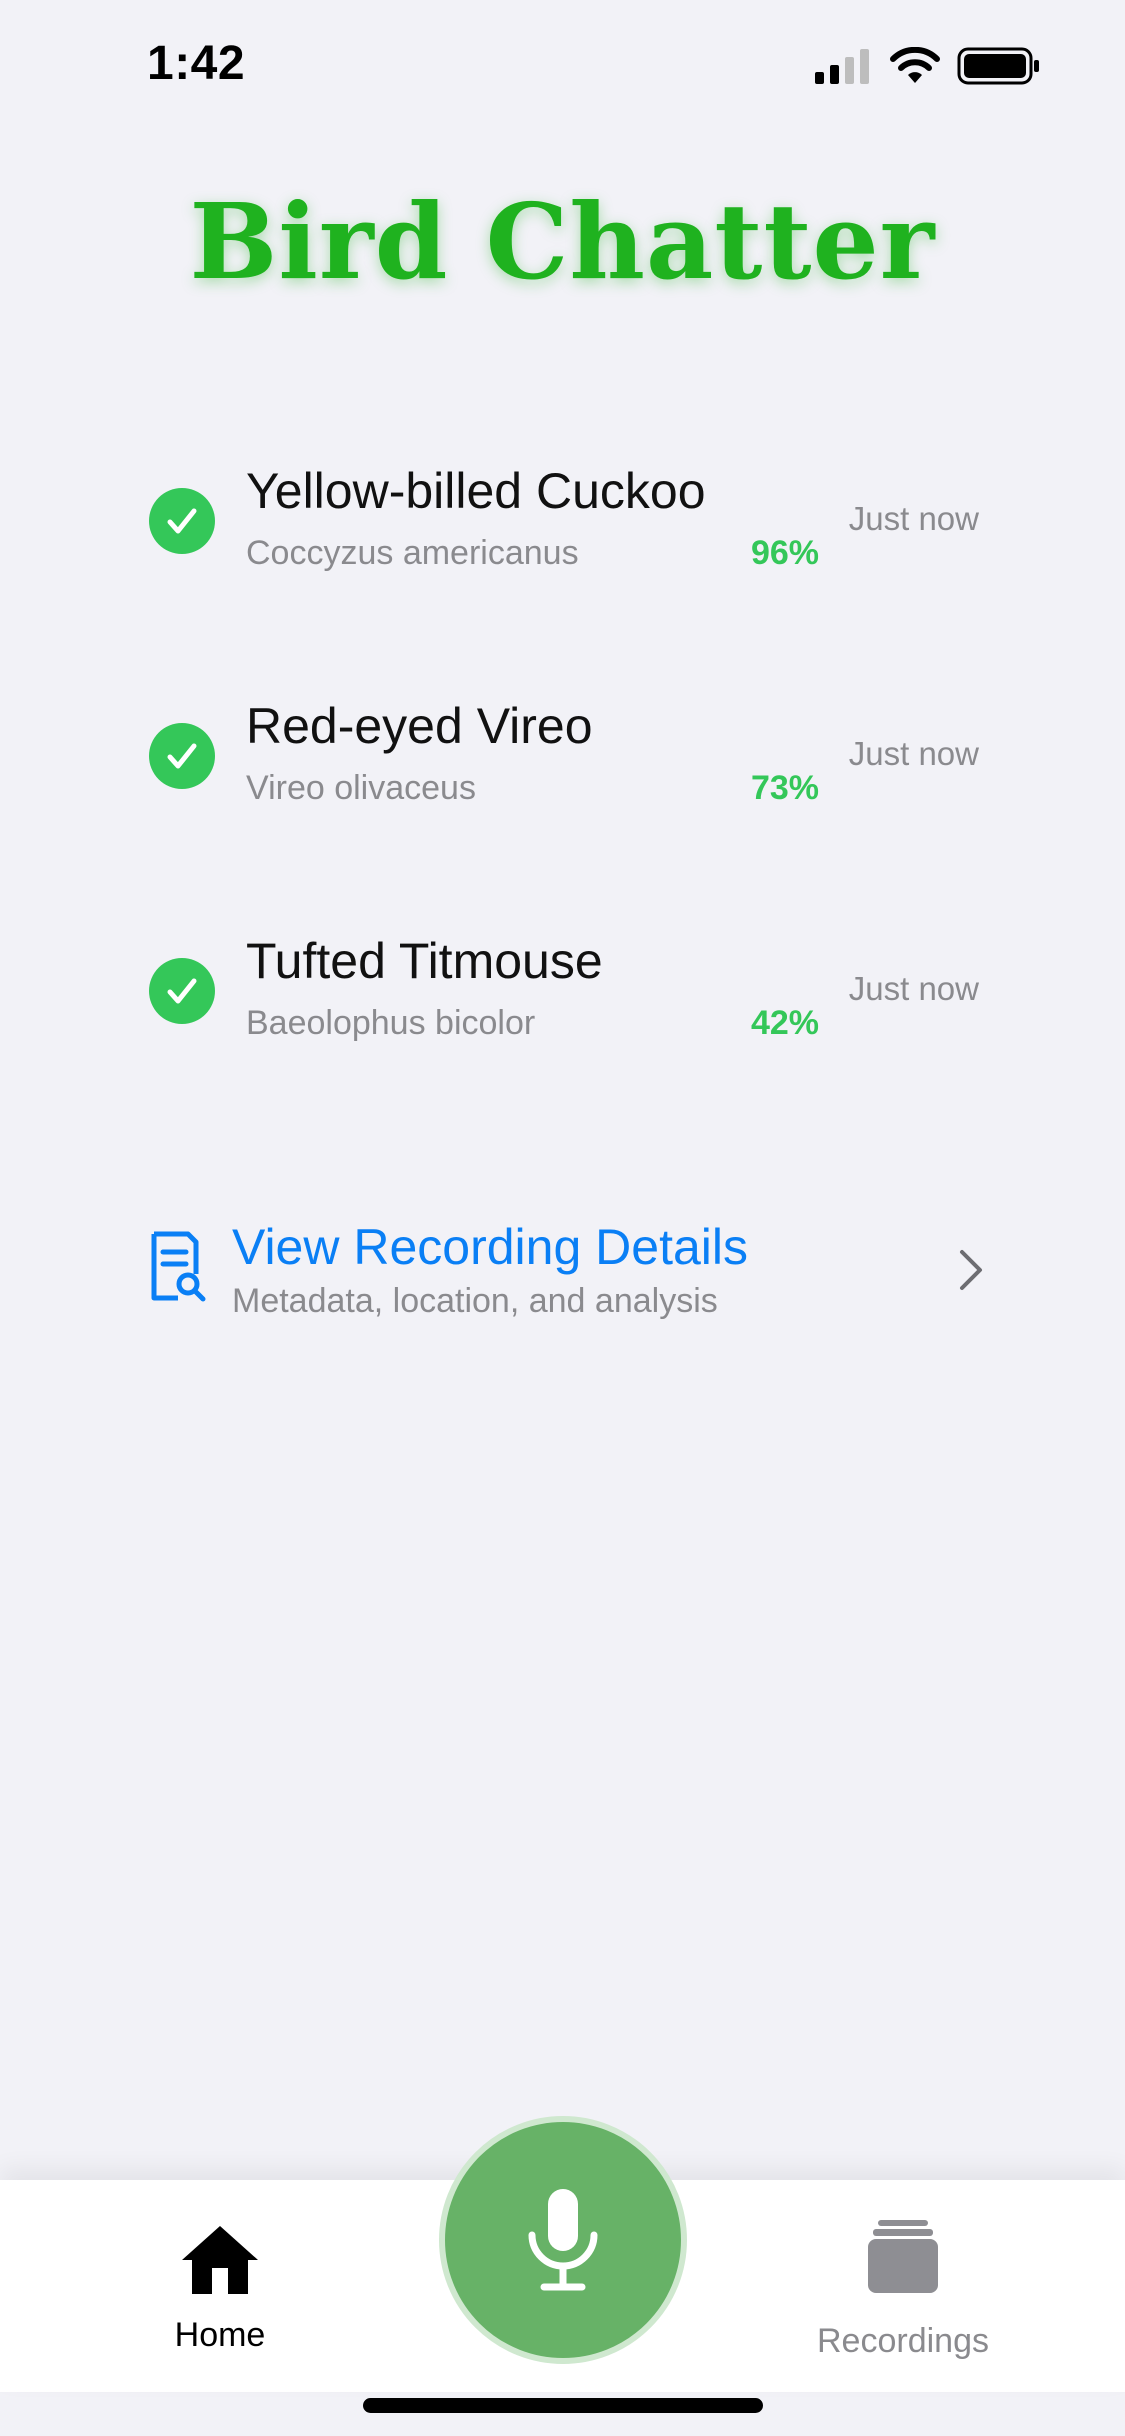 The width and height of the screenshot is (1125, 2436). Describe the element at coordinates (562, 241) in the screenshot. I see `app-title: Bird Chatter` at that location.